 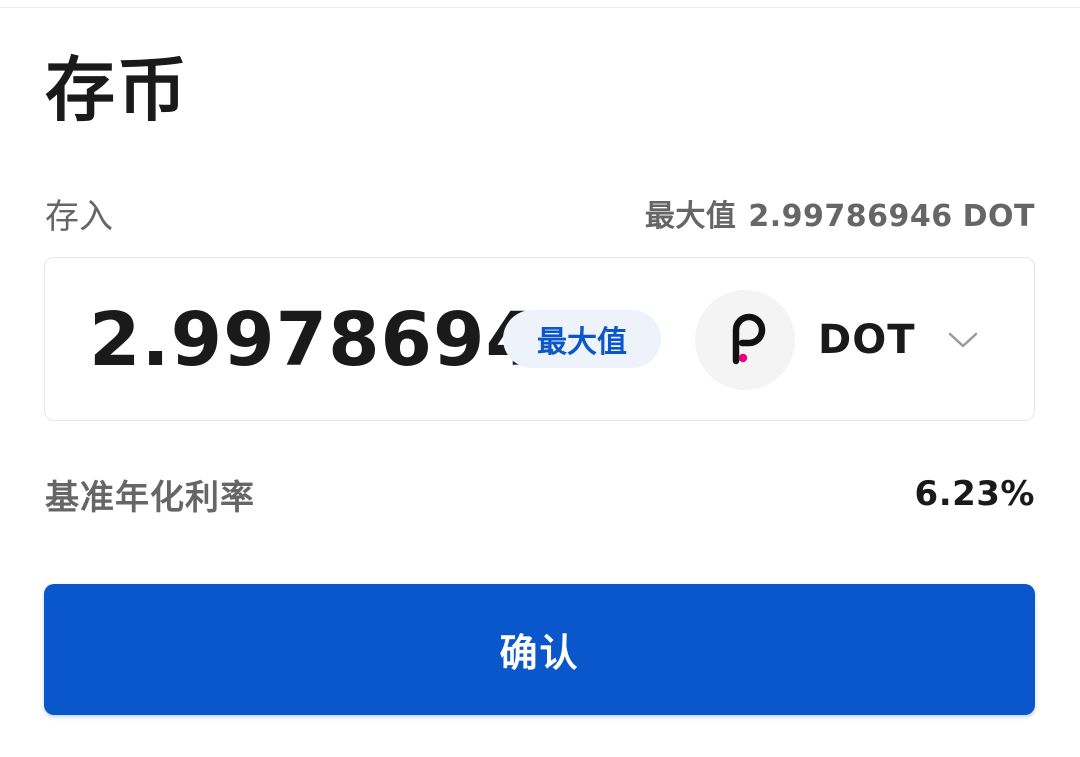 I want to click on apr-row: 基准年化利率 6.23%, so click(x=540, y=494).